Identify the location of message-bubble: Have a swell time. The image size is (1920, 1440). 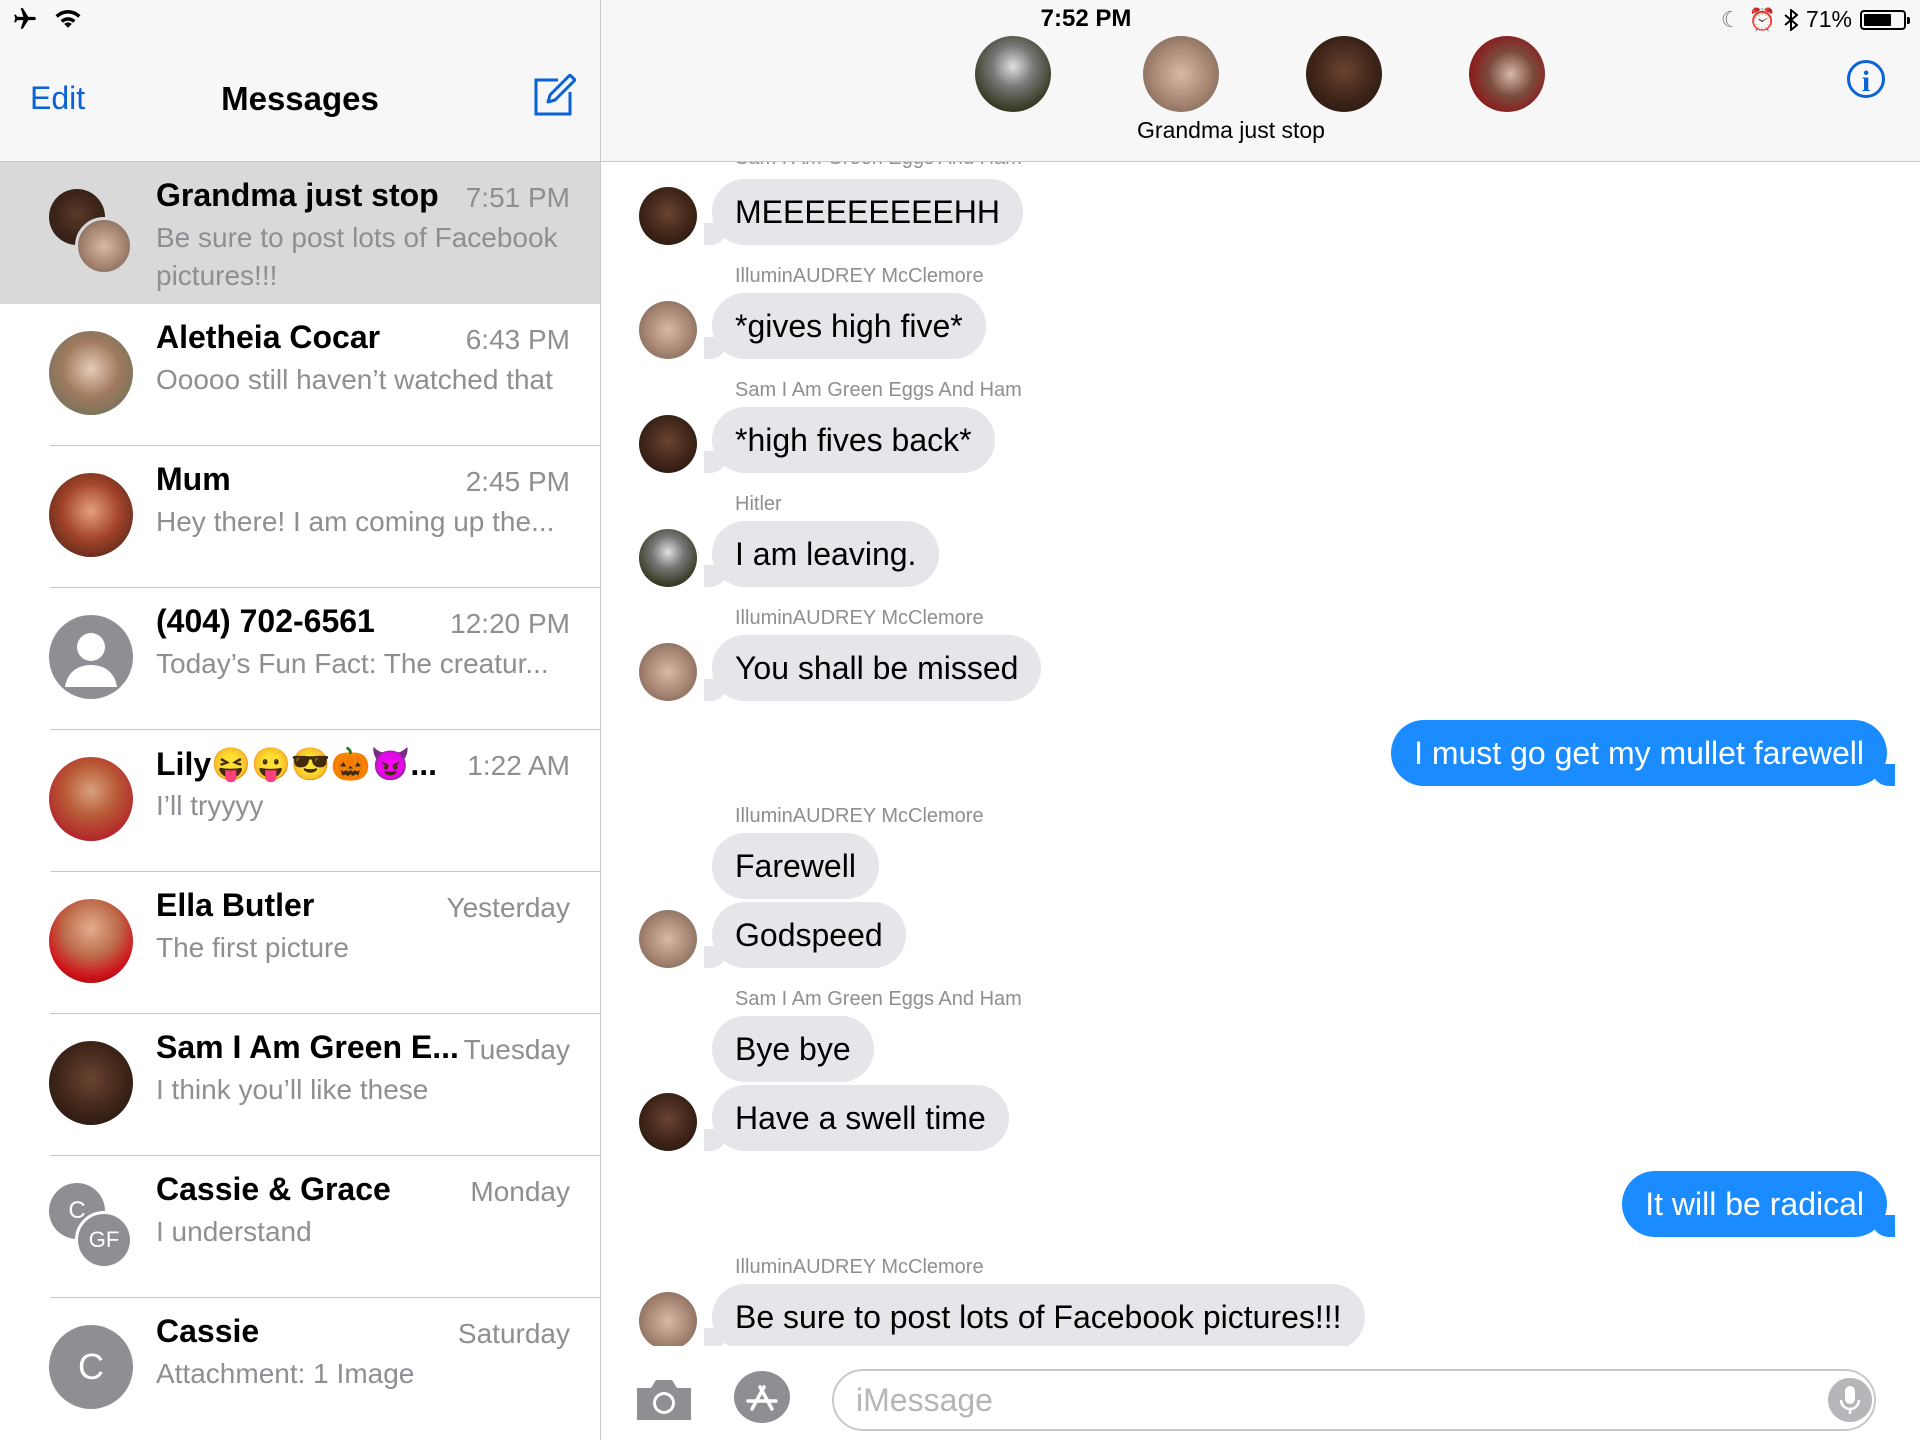
(856, 1118).